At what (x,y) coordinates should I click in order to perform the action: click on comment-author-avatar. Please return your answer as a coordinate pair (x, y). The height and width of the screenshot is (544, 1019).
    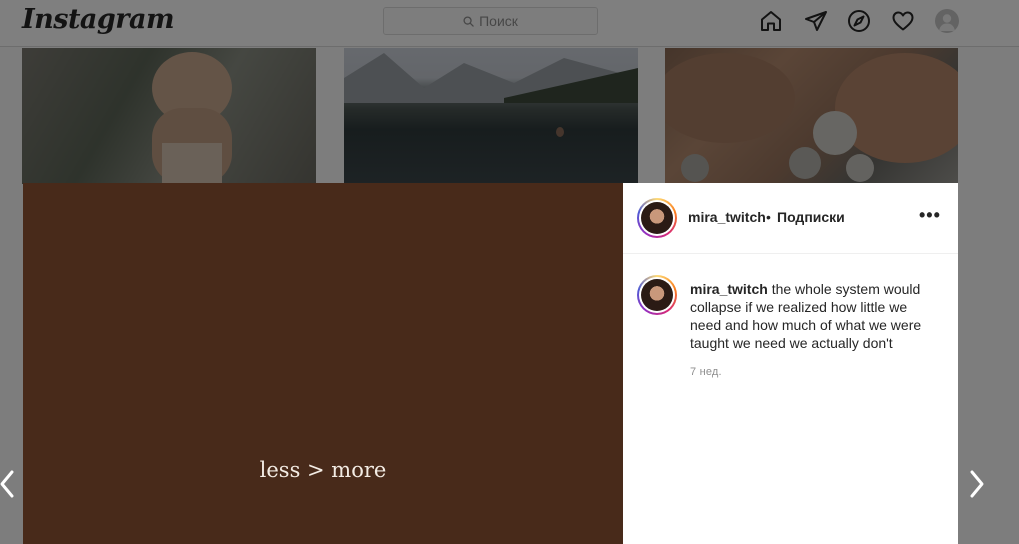
    Looking at the image, I should click on (657, 295).